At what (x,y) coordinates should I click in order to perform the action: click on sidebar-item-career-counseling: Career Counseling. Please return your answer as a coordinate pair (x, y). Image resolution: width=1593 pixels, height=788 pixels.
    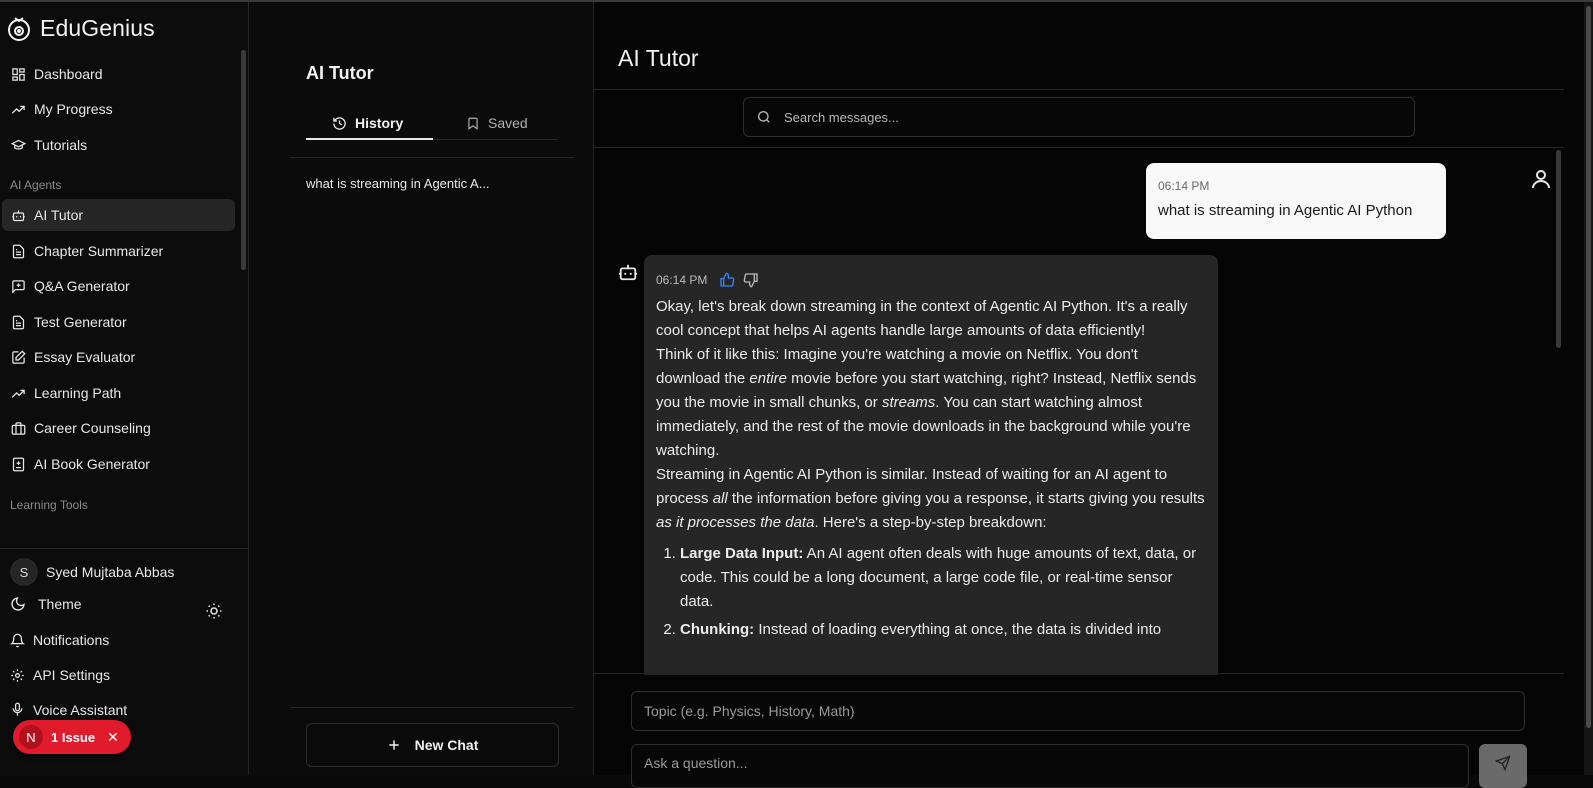
    Looking at the image, I should click on (118, 428).